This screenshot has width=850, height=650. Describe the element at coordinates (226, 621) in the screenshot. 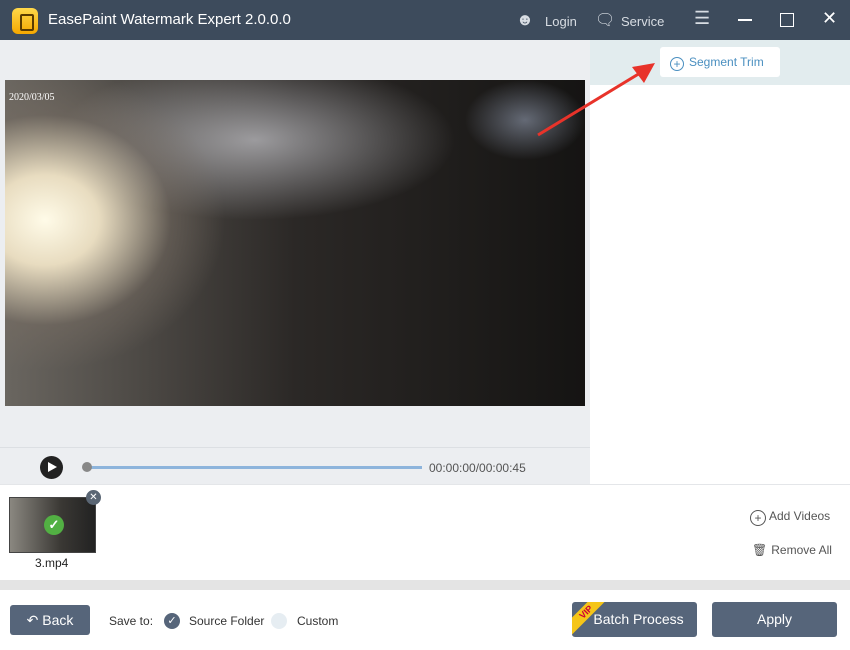

I see `source-folder-label: Source Folder` at that location.